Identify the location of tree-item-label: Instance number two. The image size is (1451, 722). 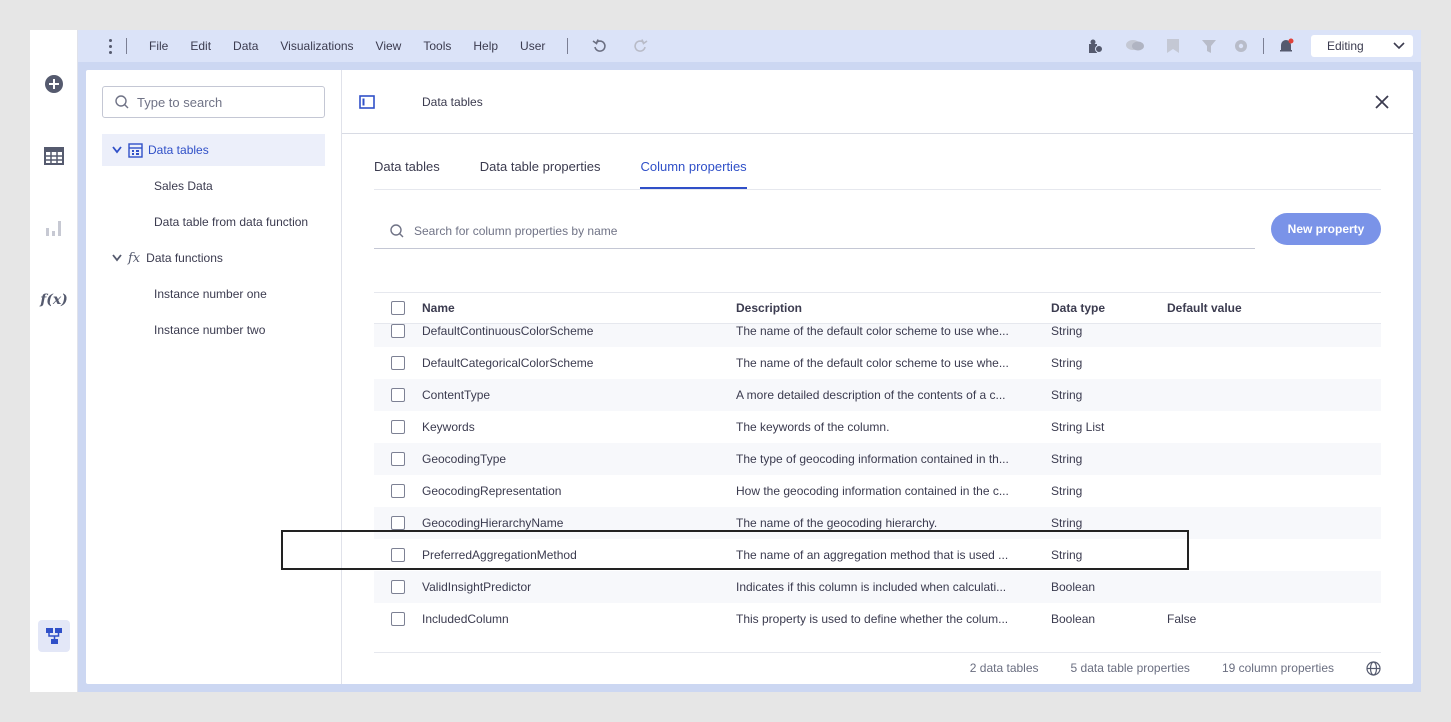
(210, 330).